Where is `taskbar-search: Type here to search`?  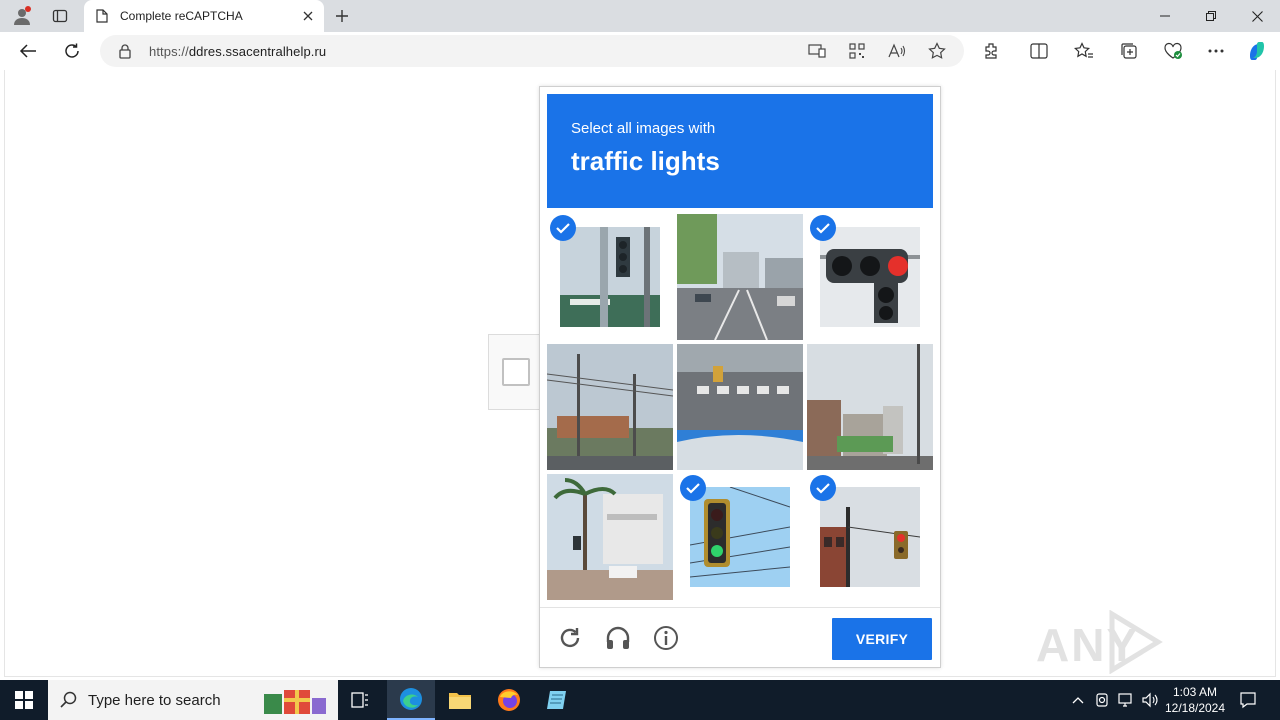
taskbar-search: Type here to search is located at coordinates (193, 700).